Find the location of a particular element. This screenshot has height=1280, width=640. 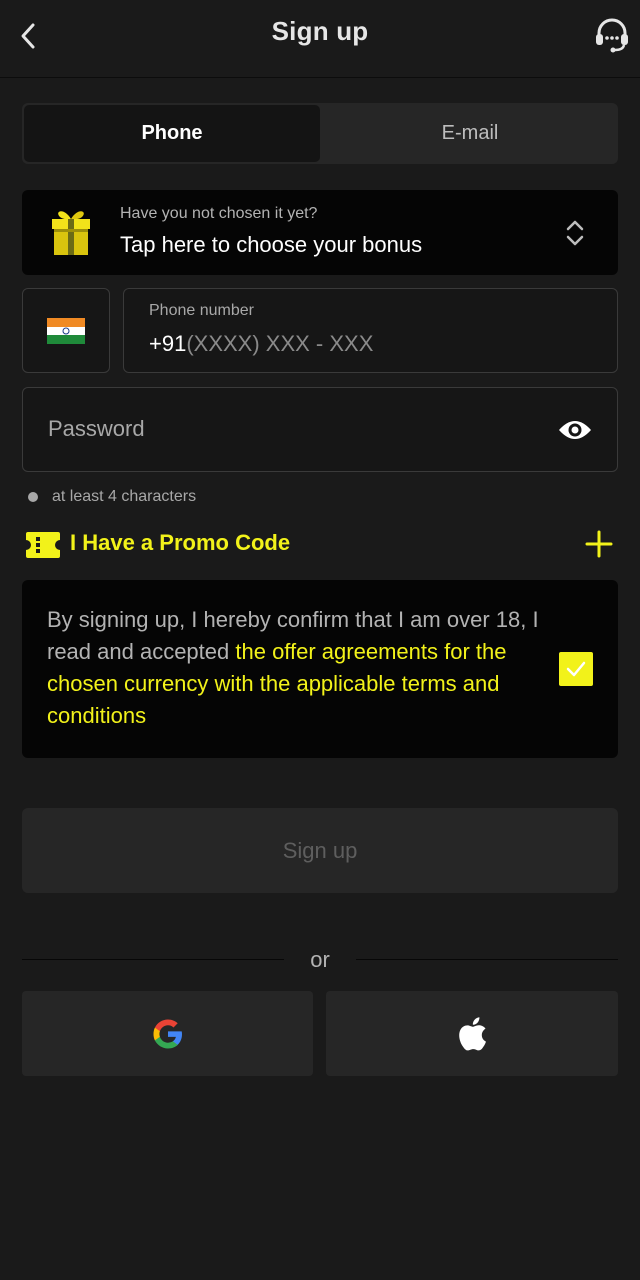

toggle-password-visibility is located at coordinates (575, 430).